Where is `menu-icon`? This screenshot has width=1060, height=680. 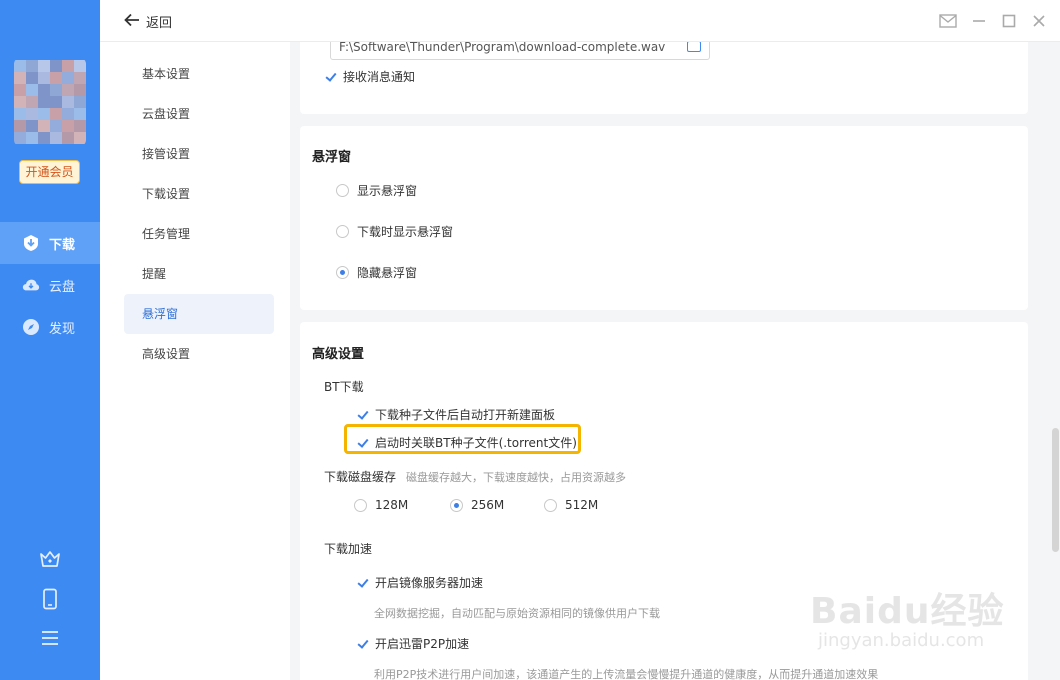
menu-icon is located at coordinates (50, 638).